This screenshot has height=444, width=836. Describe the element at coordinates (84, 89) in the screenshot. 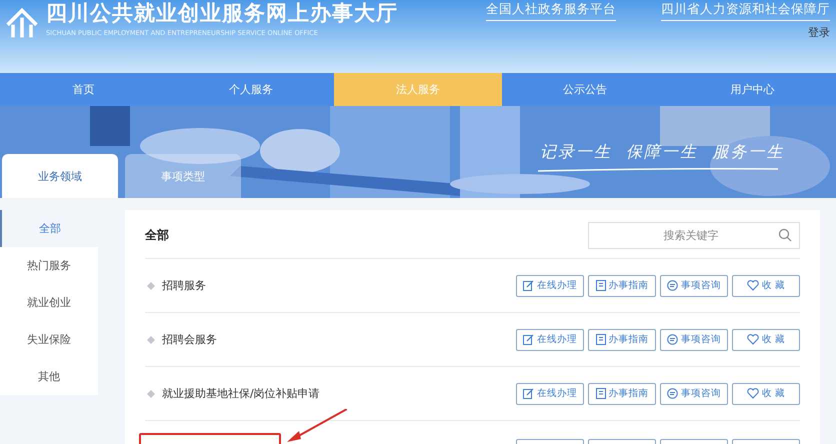

I see `nav-tab: 首页` at that location.